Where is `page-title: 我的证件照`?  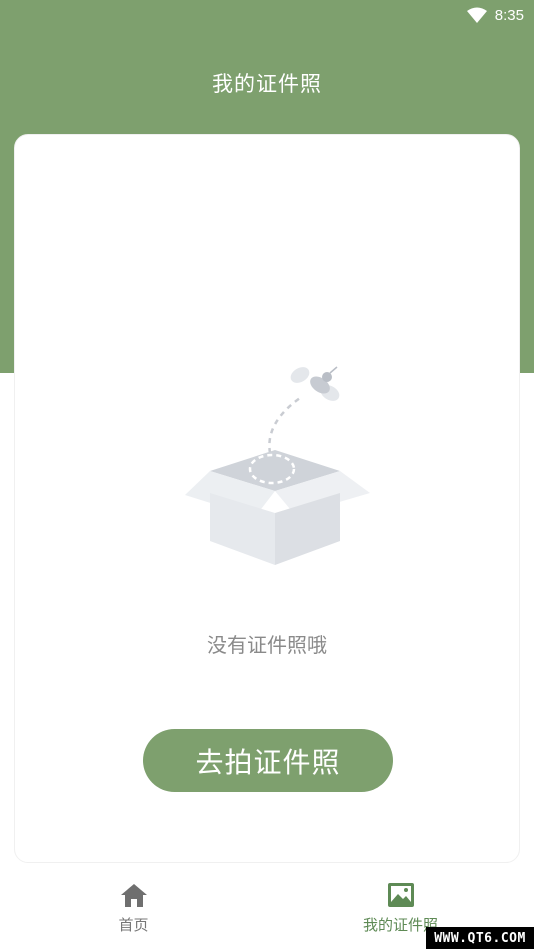
page-title: 我的证件照 is located at coordinates (267, 84).